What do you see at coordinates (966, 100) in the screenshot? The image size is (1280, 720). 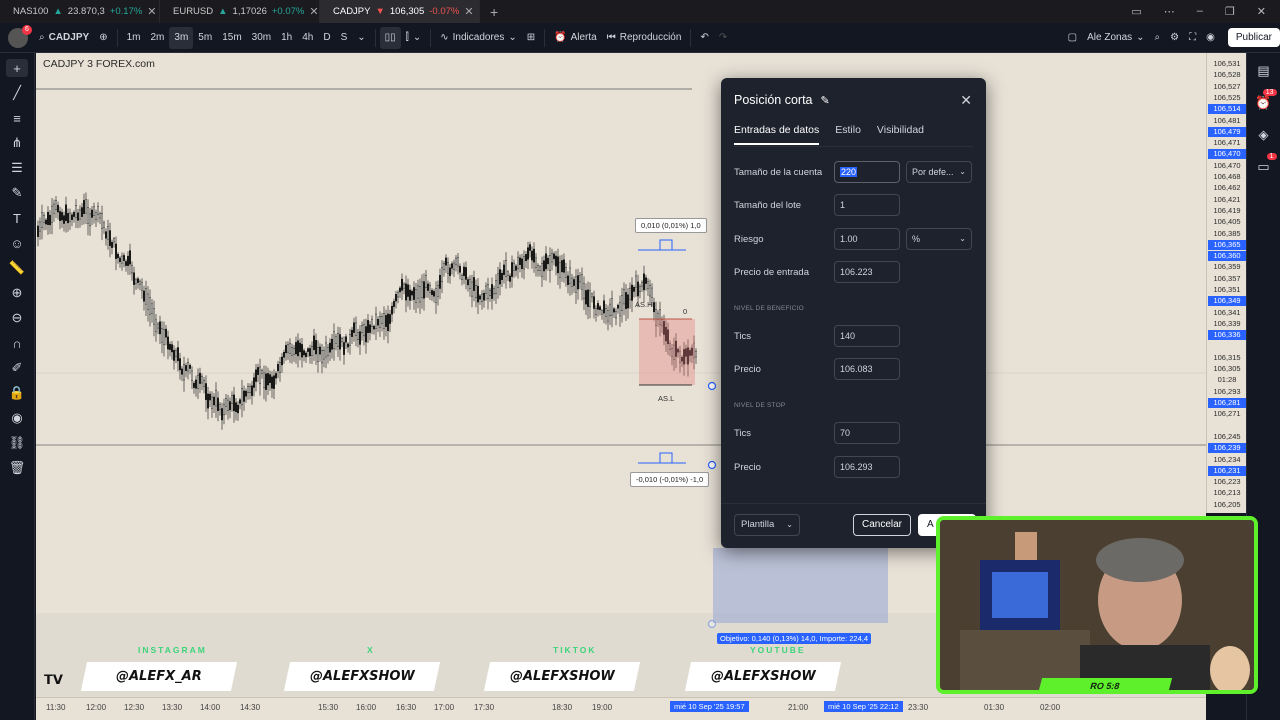 I see `close-icon: ✕` at bounding box center [966, 100].